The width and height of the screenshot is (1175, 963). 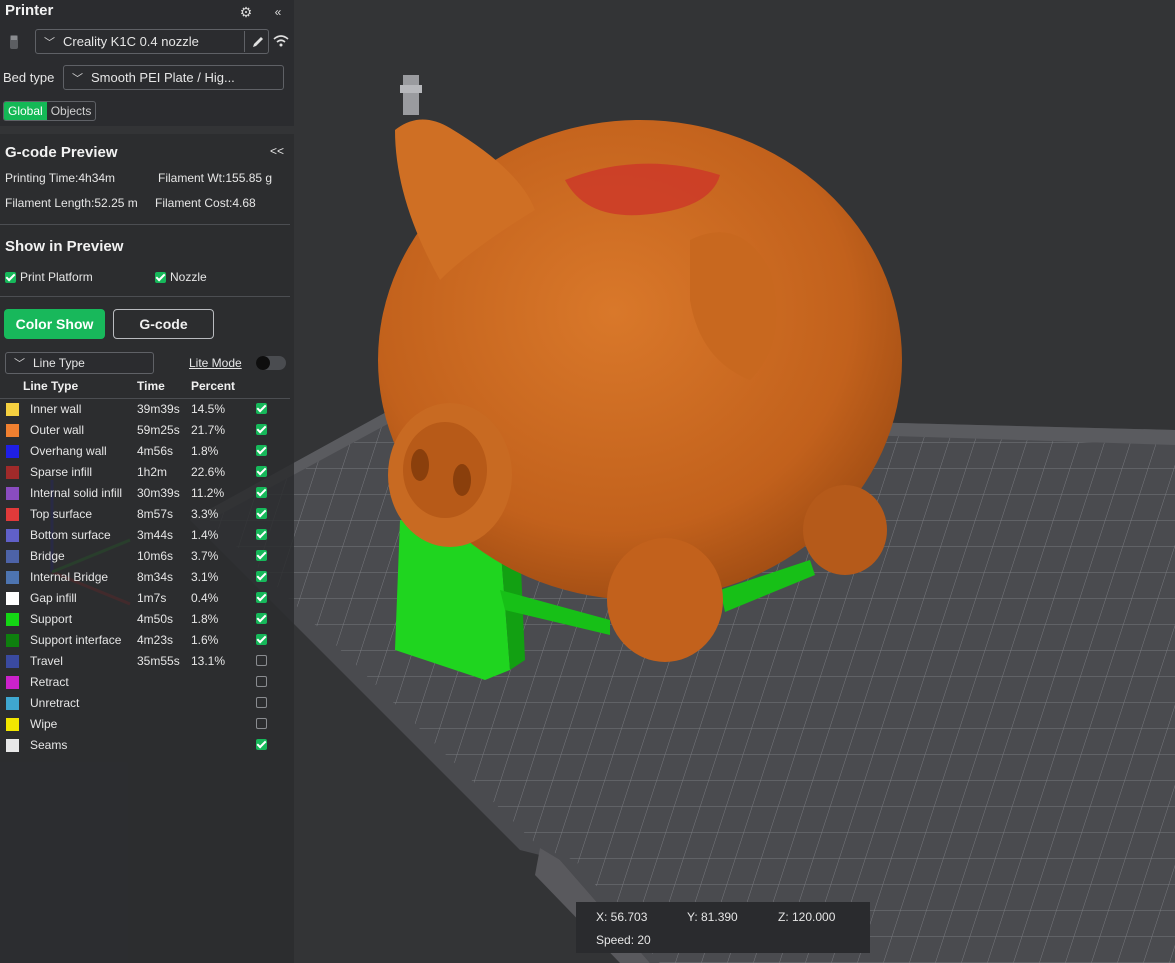 What do you see at coordinates (723, 927) in the screenshot?
I see `cursor-coordinates: X: 56.703 Y: 81.390 Z: 120.000 Speed: 20` at bounding box center [723, 927].